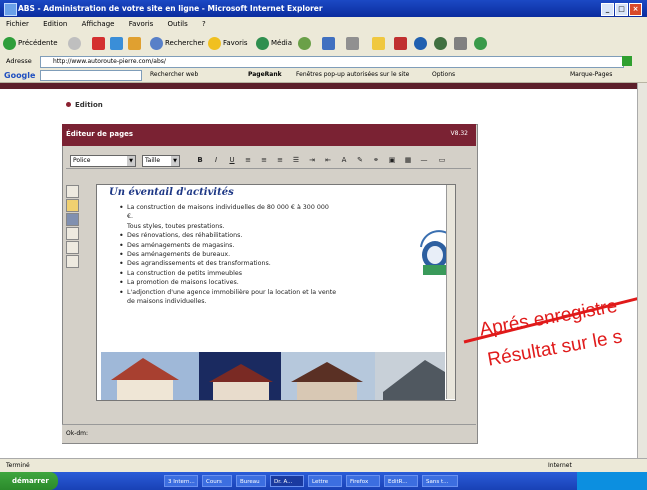  I want to click on list-icon: ☰, so click(296, 160).